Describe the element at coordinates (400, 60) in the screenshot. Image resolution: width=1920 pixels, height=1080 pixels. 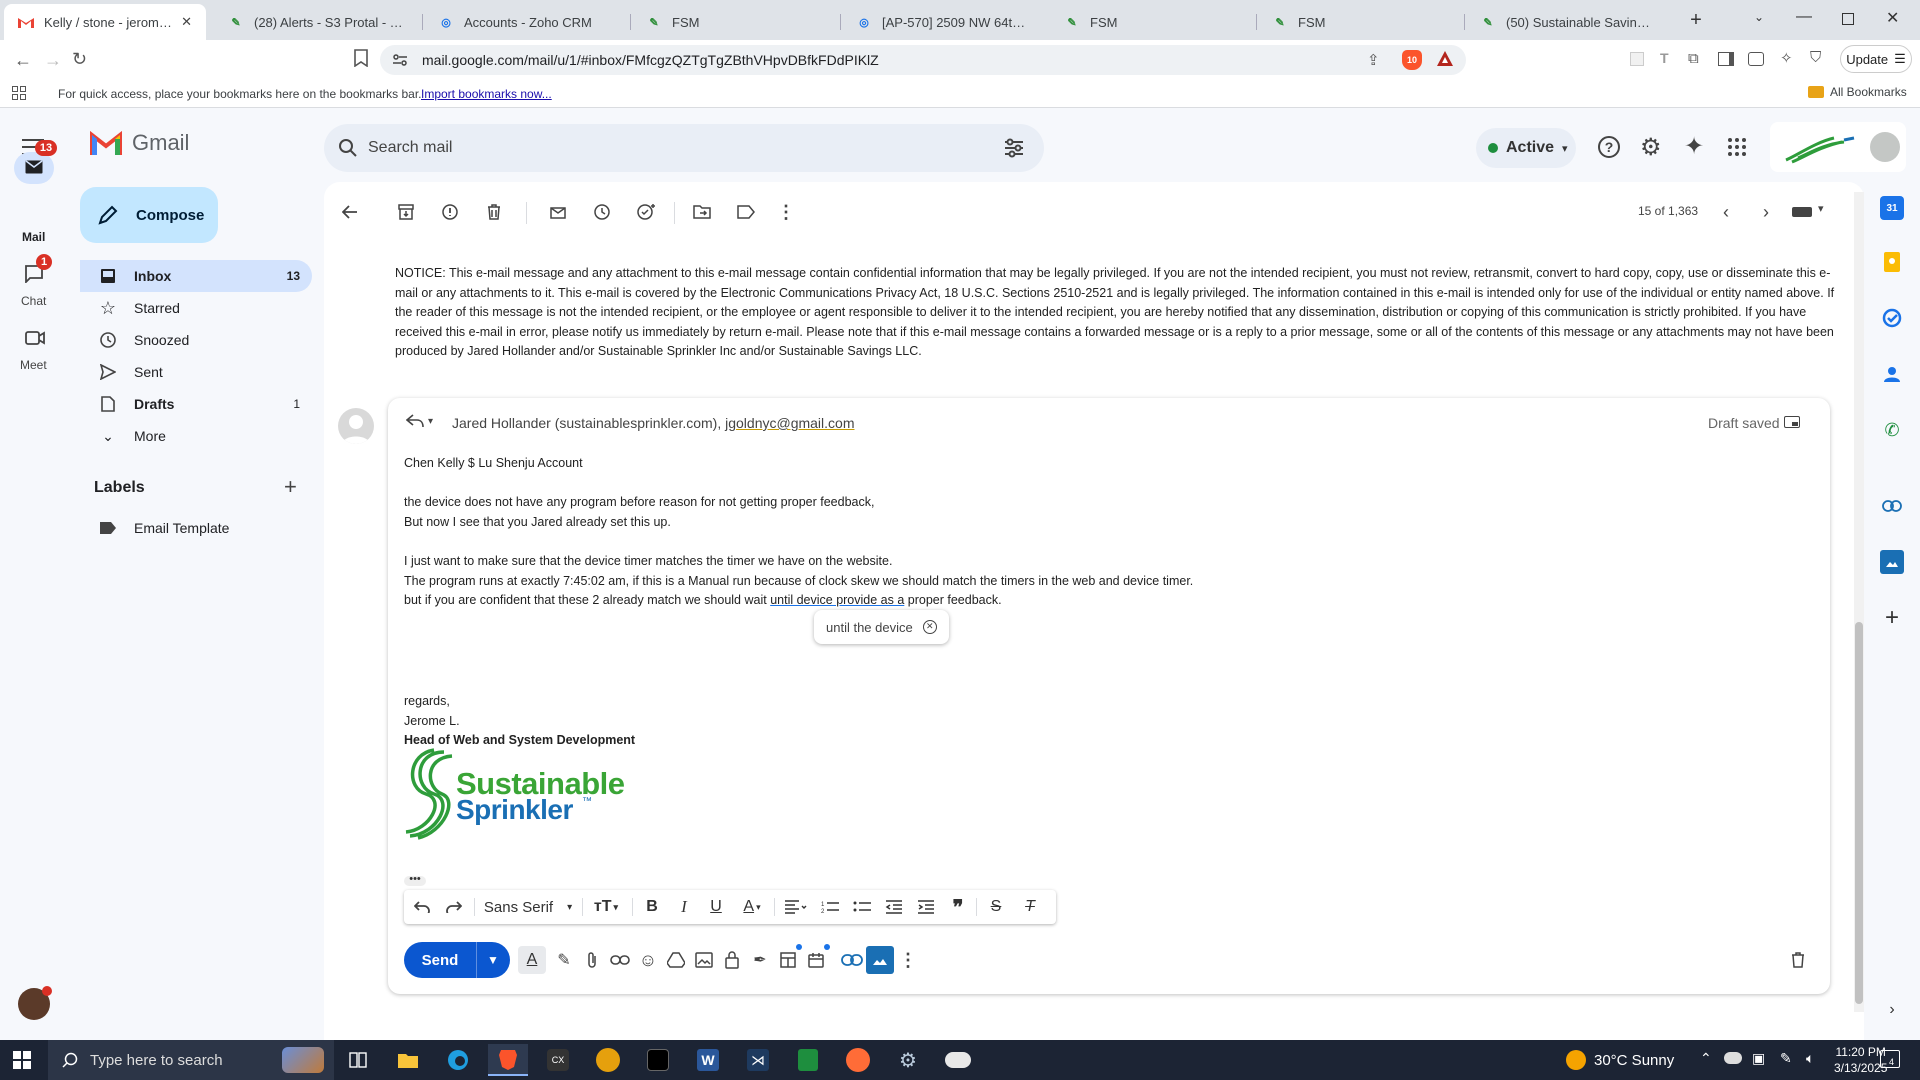
I see `site-settings-icon` at that location.